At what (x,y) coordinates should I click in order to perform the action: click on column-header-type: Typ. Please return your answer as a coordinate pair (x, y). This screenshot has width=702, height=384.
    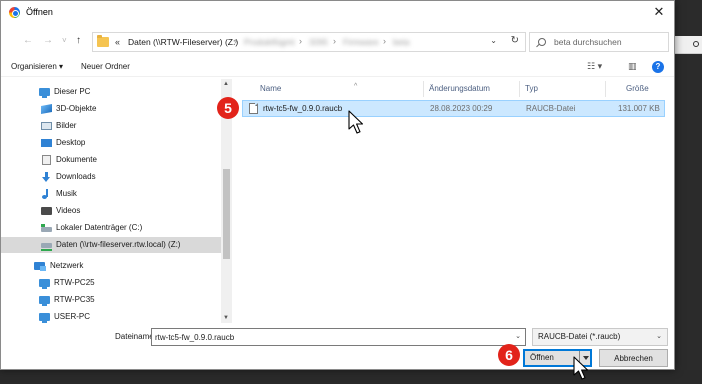
    Looking at the image, I should click on (531, 88).